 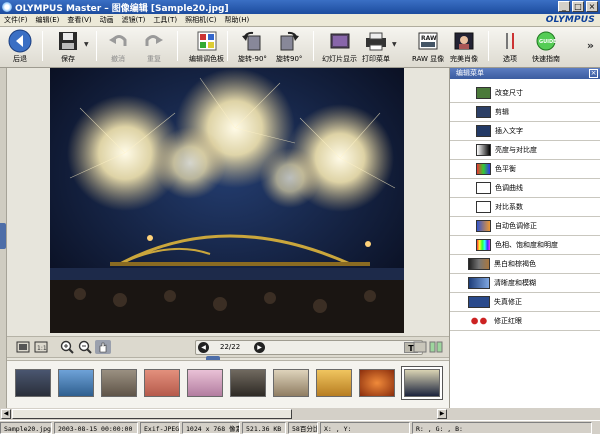 What do you see at coordinates (525, 169) in the screenshot?
I see `edit-item-color-balance: 色平衡` at bounding box center [525, 169].